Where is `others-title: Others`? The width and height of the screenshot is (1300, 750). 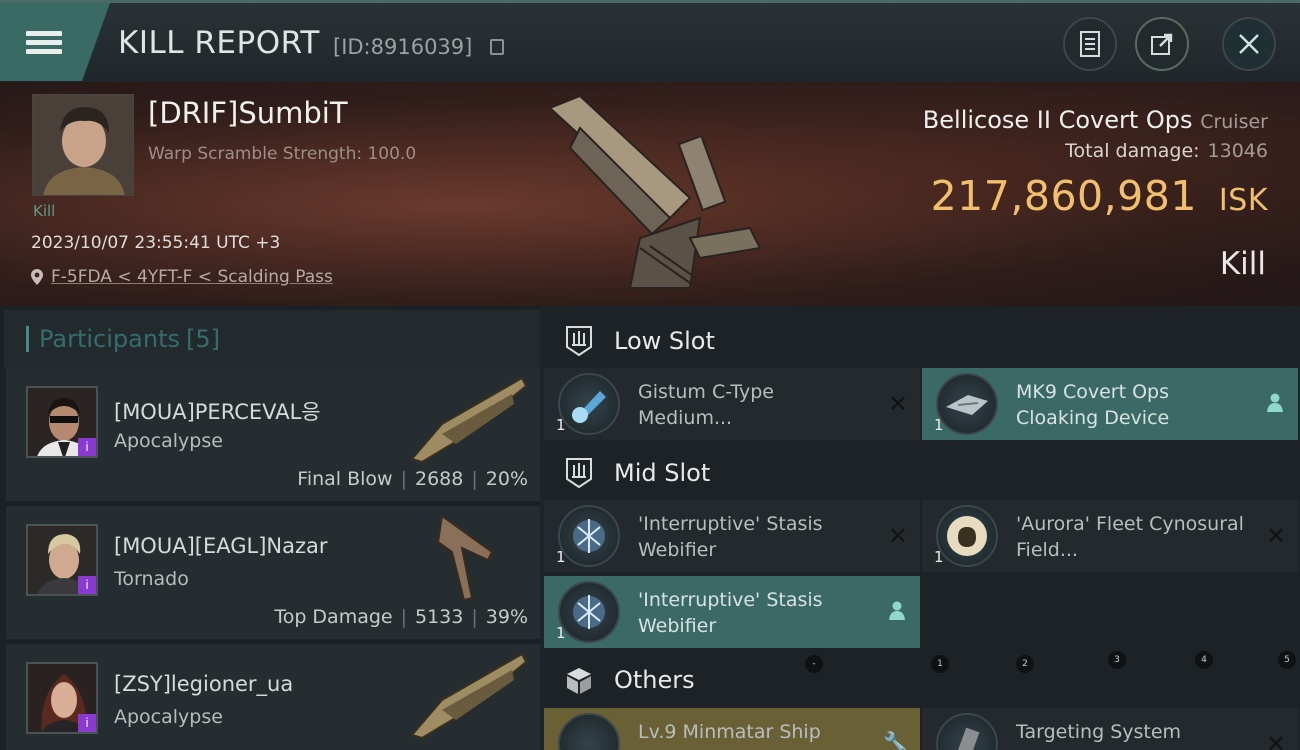
others-title: Others is located at coordinates (654, 680).